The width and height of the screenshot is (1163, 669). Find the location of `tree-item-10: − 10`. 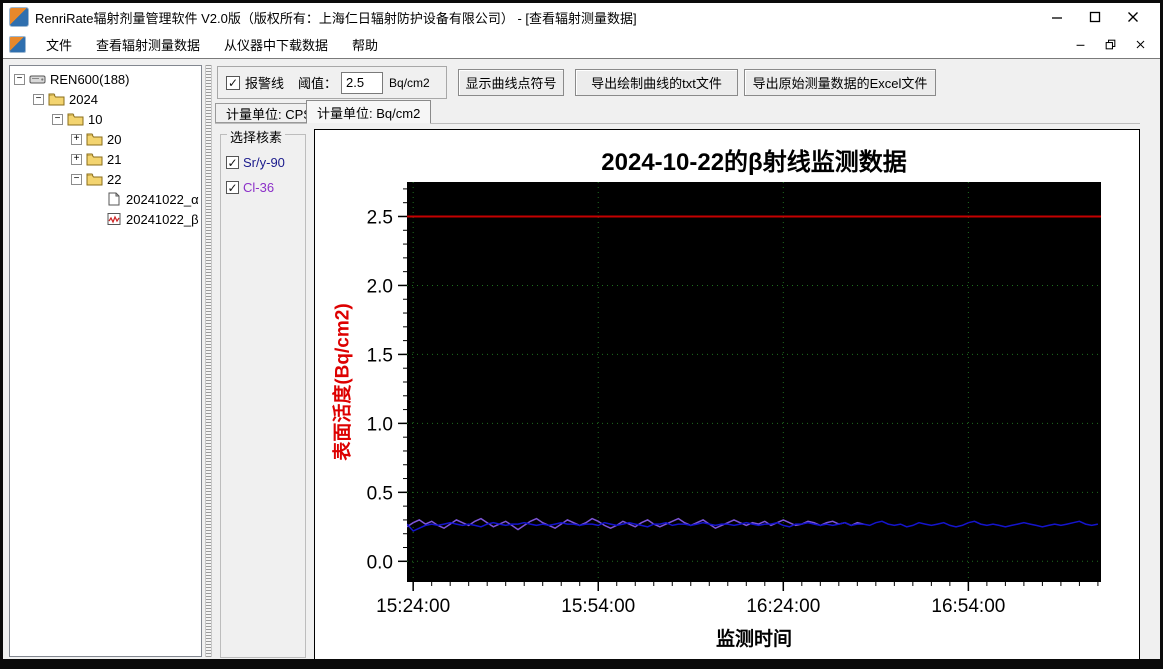

tree-item-10: − 10 is located at coordinates (105, 119).